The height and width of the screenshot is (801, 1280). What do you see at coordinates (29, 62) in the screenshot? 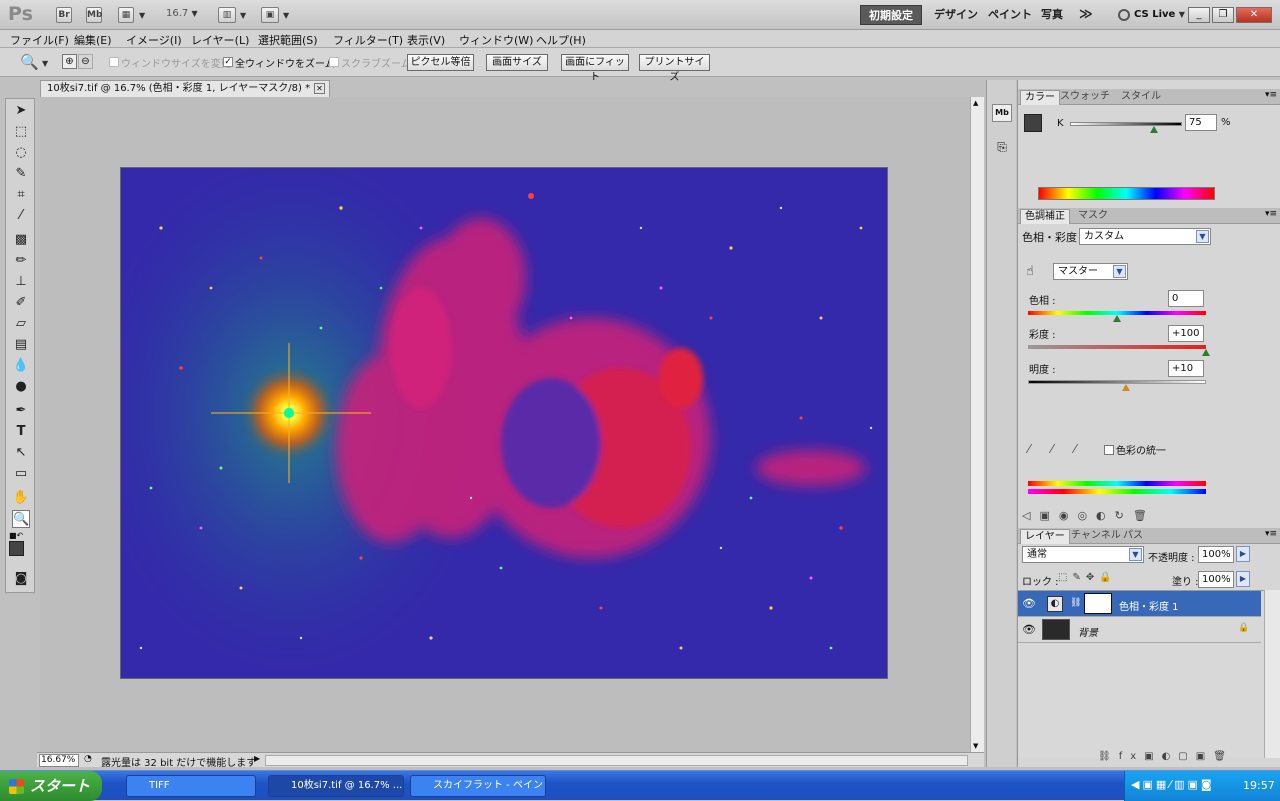
I see `zoom-tool-preset-icon: 🔍` at bounding box center [29, 62].